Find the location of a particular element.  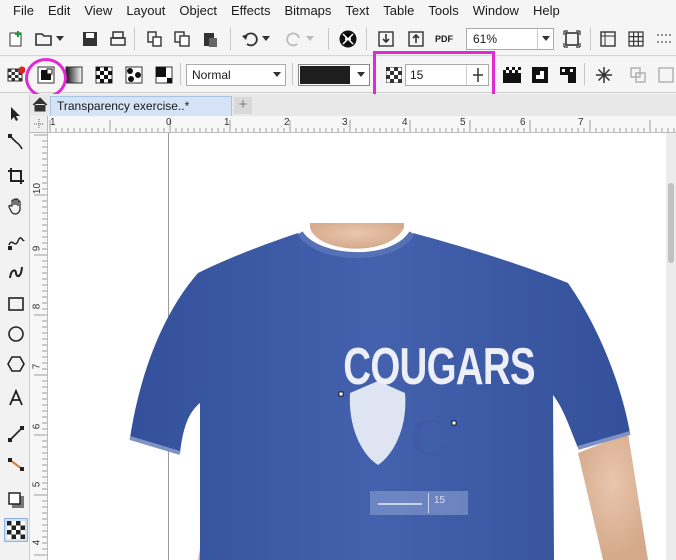

zoom-level-select: 61% is located at coordinates (510, 39).